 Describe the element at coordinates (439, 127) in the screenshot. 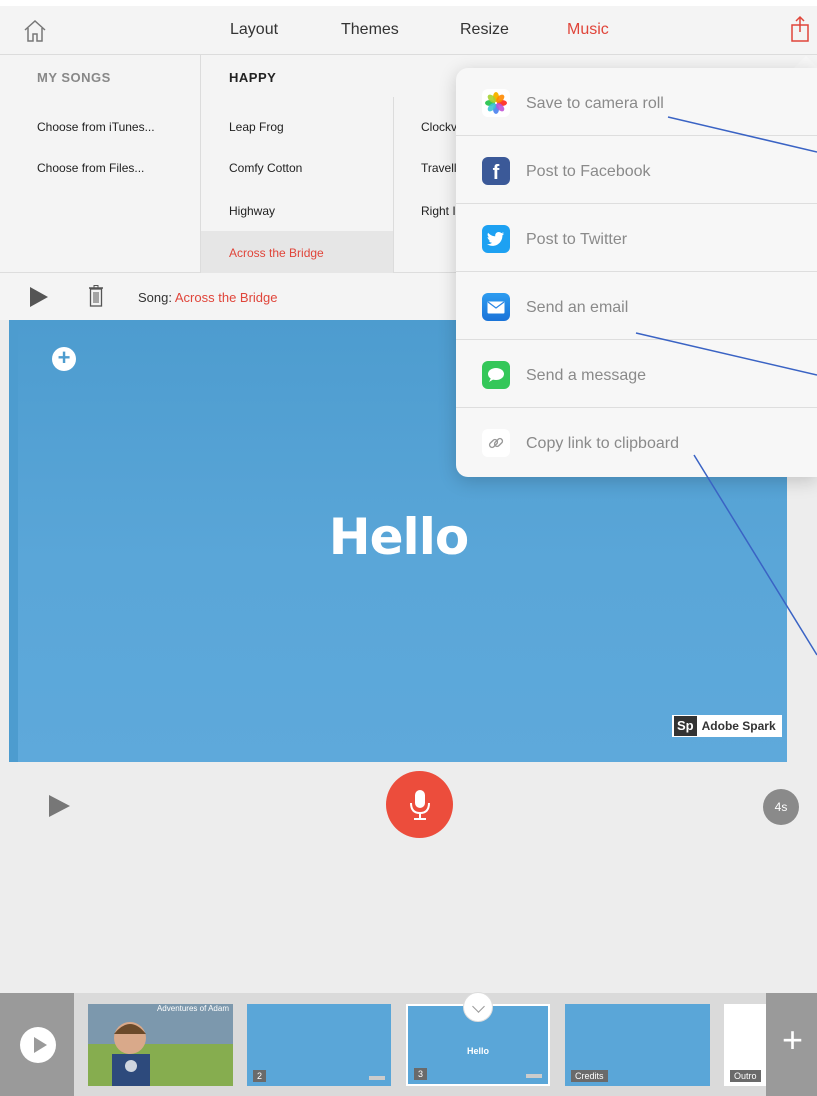

I see `song-item: Clockv` at that location.